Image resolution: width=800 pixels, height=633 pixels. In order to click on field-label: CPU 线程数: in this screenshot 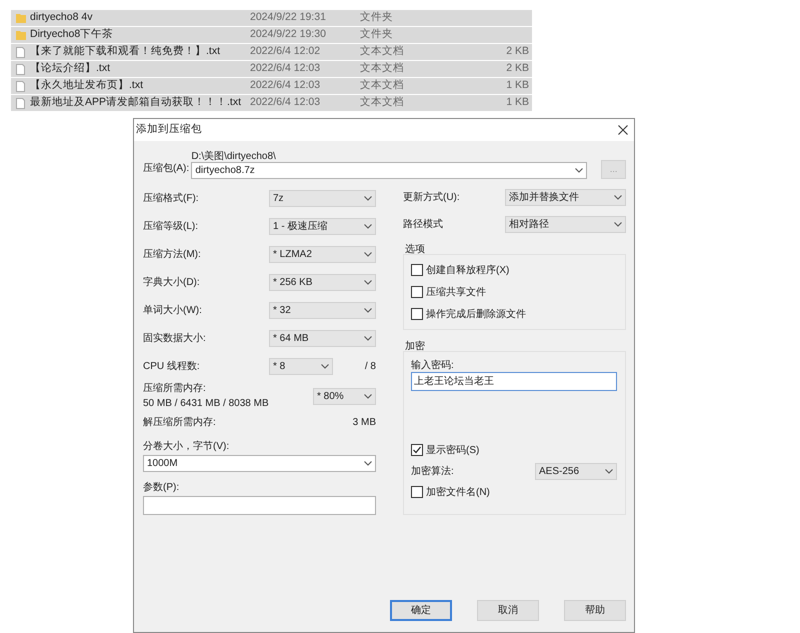, I will do `click(172, 367)`.